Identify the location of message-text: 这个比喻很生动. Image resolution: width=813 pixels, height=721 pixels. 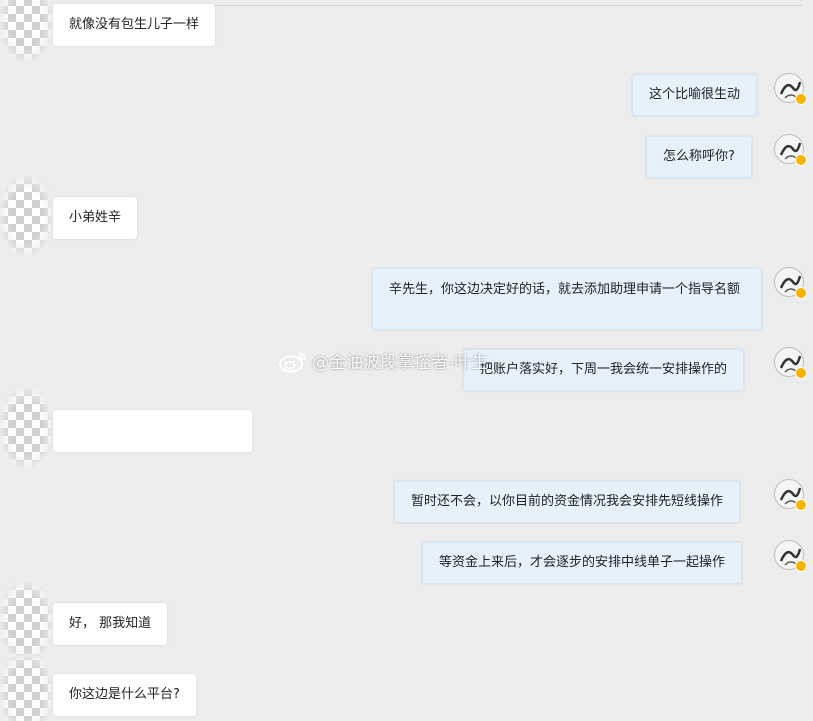
(695, 94).